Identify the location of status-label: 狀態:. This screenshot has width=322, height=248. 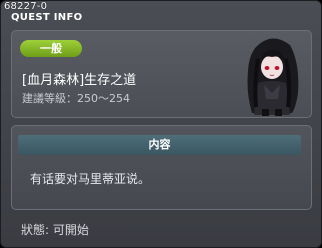
(35, 230).